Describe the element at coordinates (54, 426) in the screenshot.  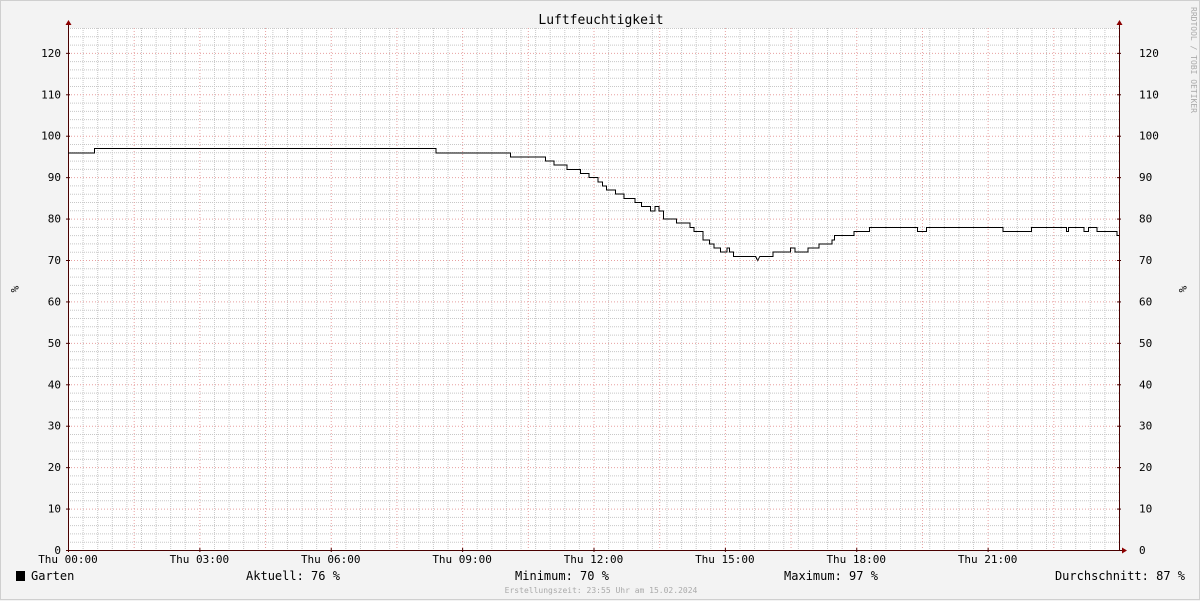
I see `y-tick-label-left: 30` at that location.